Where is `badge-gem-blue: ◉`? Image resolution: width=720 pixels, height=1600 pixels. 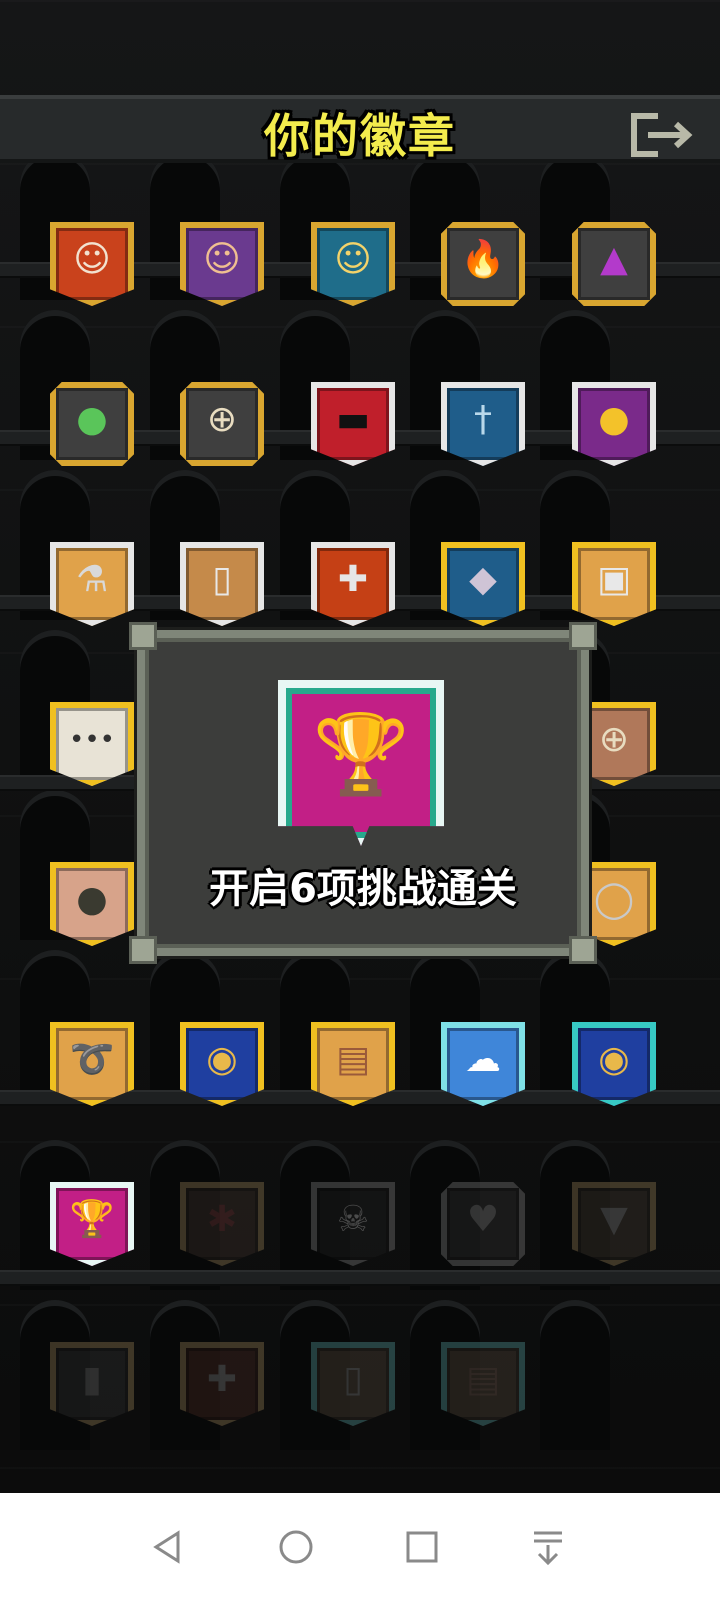 badge-gem-blue: ◉ is located at coordinates (222, 1064).